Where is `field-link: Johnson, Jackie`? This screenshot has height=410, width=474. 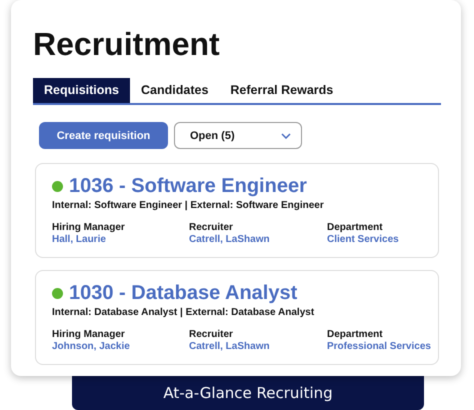 field-link: Johnson, Jackie is located at coordinates (120, 346).